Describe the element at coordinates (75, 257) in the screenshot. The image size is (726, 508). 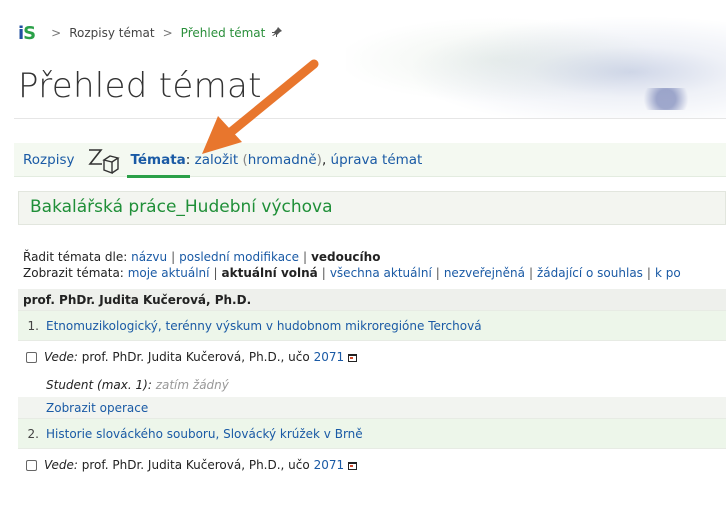
I see `sort-prefix: Řadit témata dle:` at that location.